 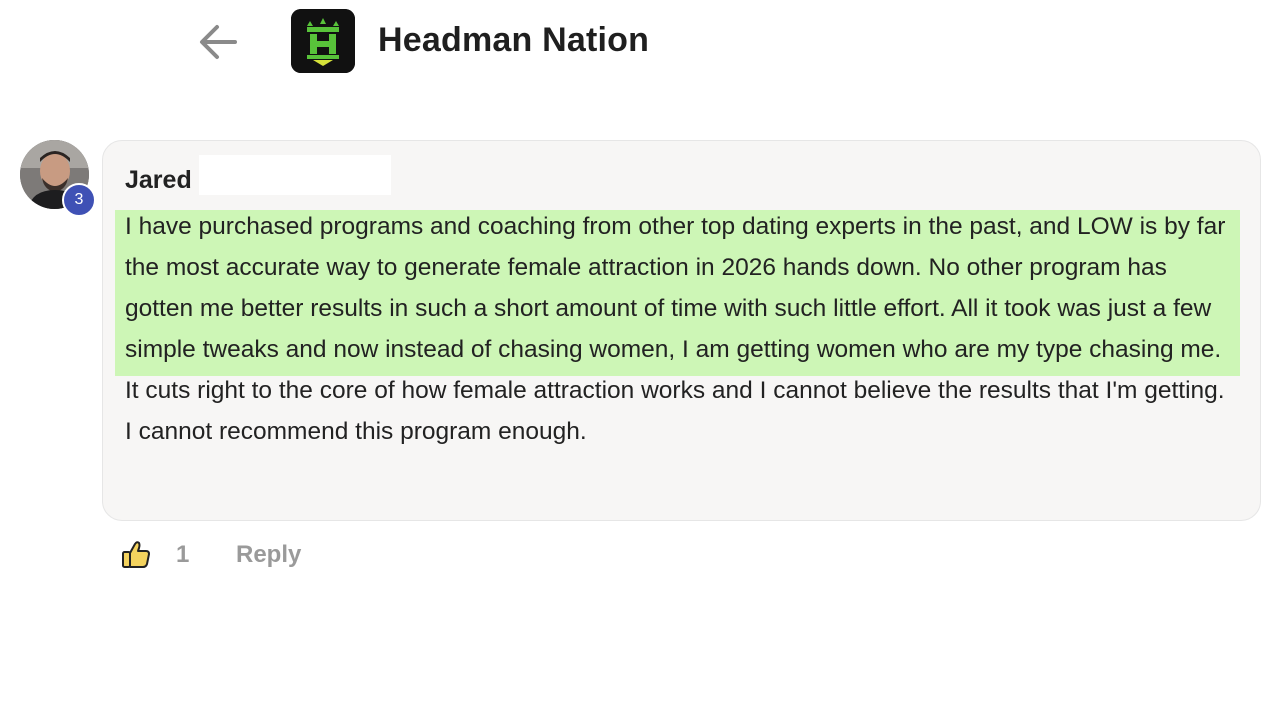 What do you see at coordinates (158, 180) in the screenshot?
I see `author-name: Jared` at bounding box center [158, 180].